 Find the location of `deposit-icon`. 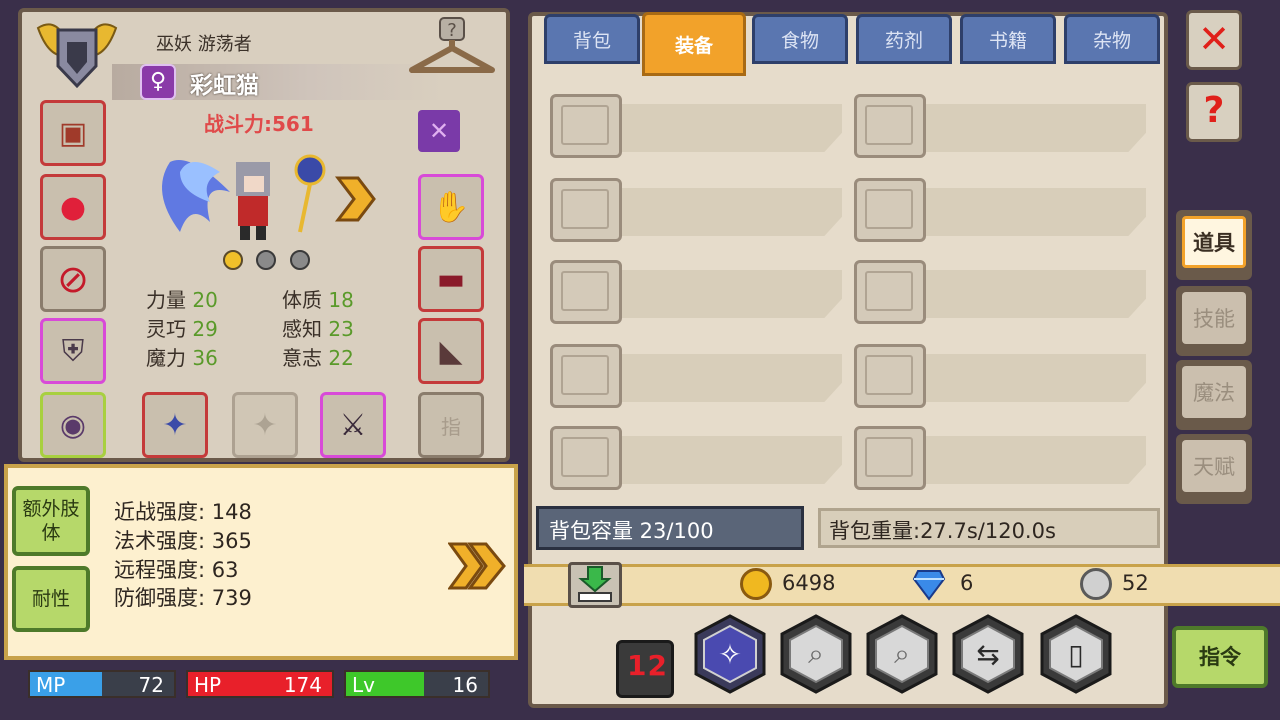

deposit-icon is located at coordinates (595, 585).